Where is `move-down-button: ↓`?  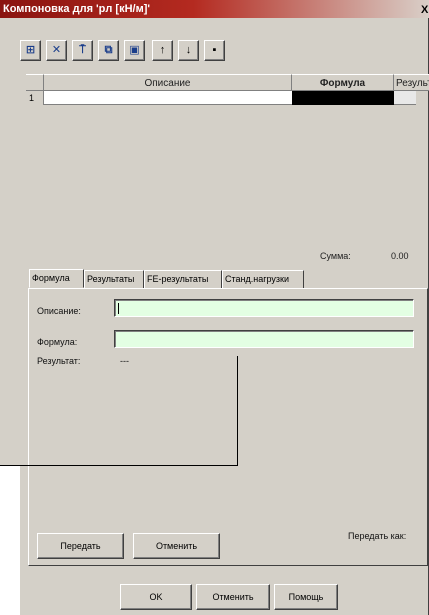
move-down-button: ↓ is located at coordinates (188, 50).